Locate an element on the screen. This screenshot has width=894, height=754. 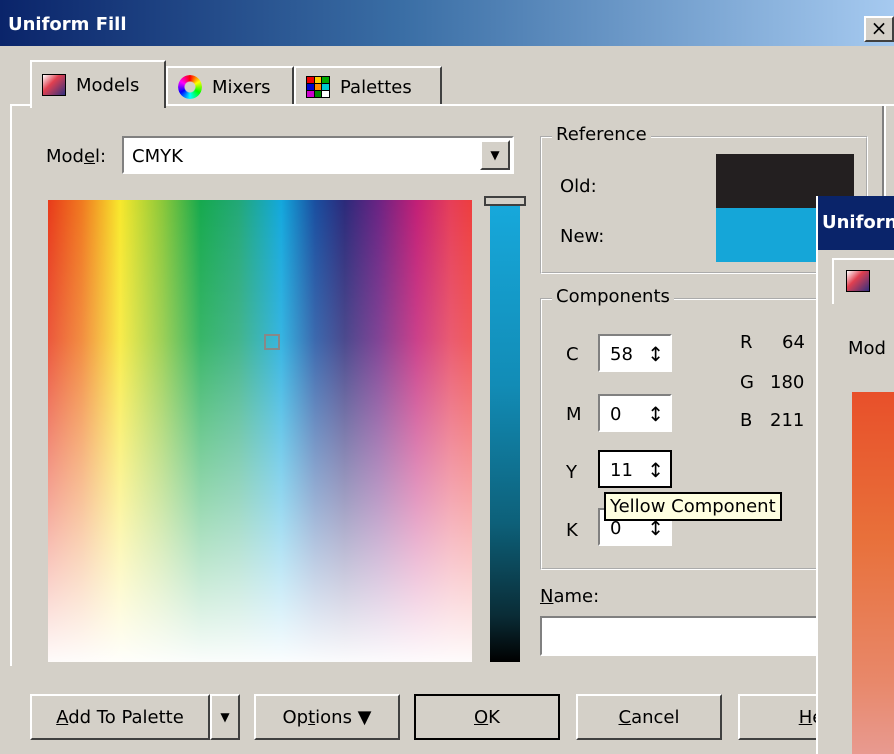
color-wheel-icon is located at coordinates (190, 87).